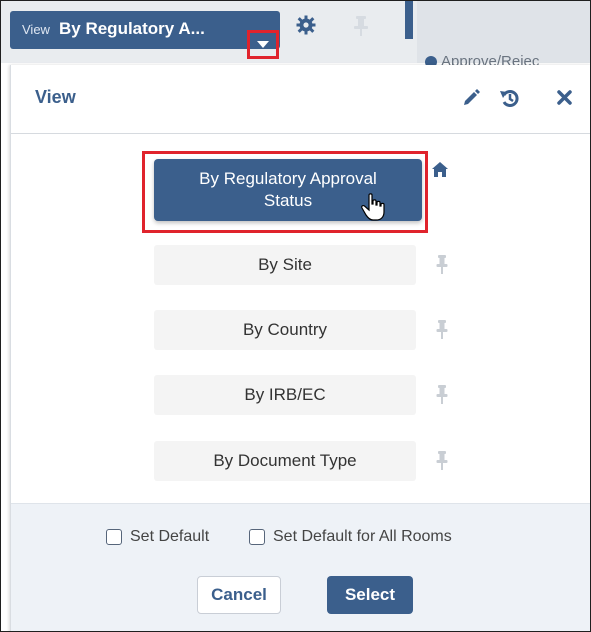 The height and width of the screenshot is (632, 591). What do you see at coordinates (565, 98) in the screenshot?
I see `close-icon` at bounding box center [565, 98].